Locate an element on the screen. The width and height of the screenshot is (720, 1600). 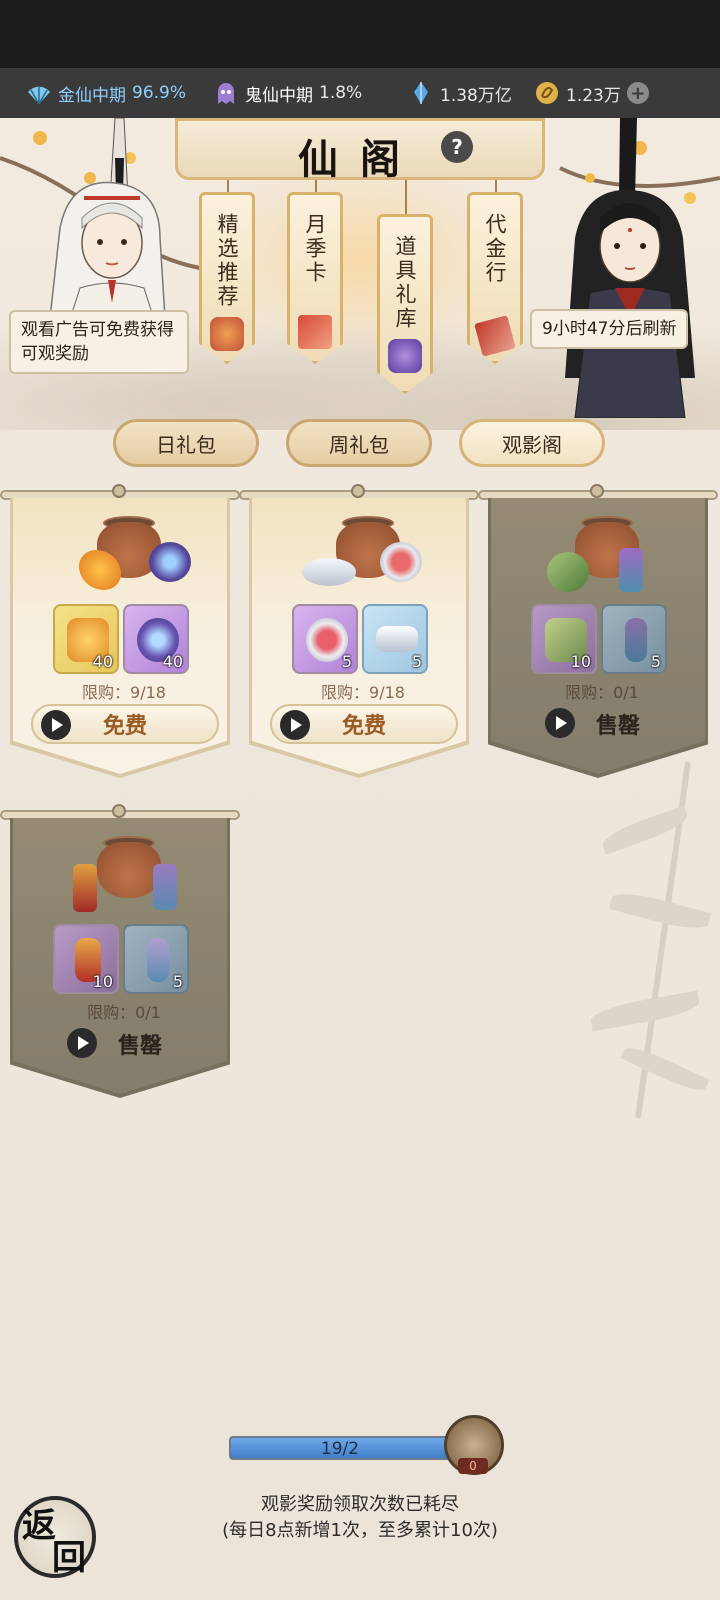
realm1-label: 金仙中期 is located at coordinates (92, 95).